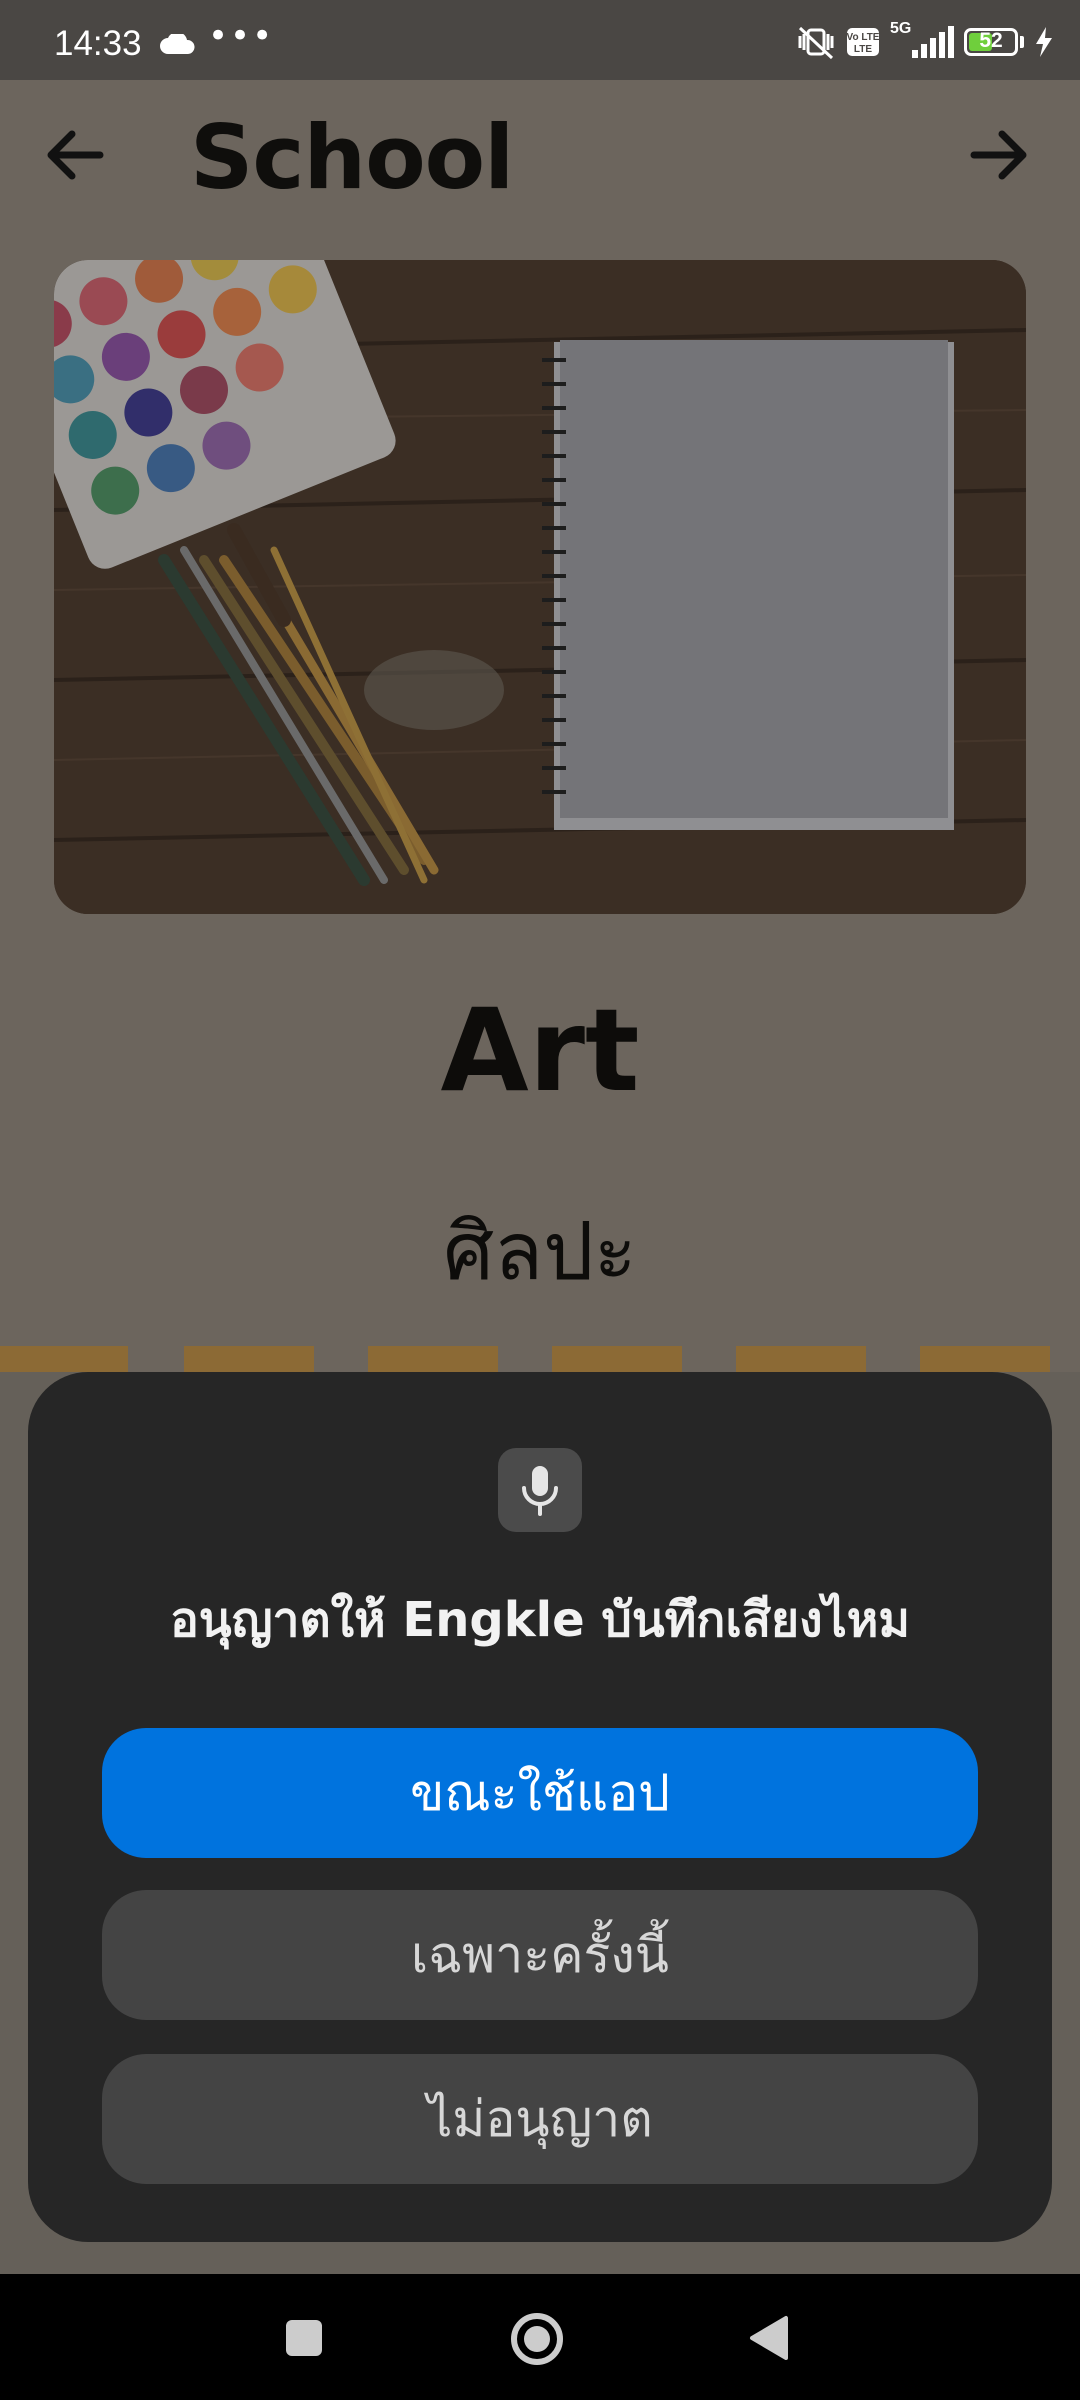  What do you see at coordinates (922, 40) in the screenshot?
I see `signal-icon: 5G` at bounding box center [922, 40].